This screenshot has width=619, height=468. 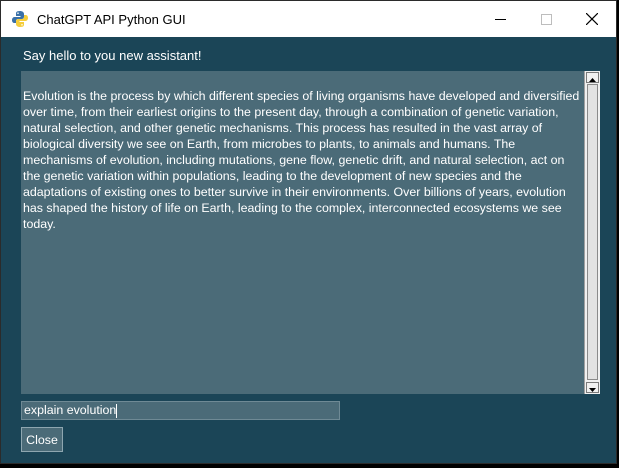 I want to click on maximize-button, so click(x=546, y=19).